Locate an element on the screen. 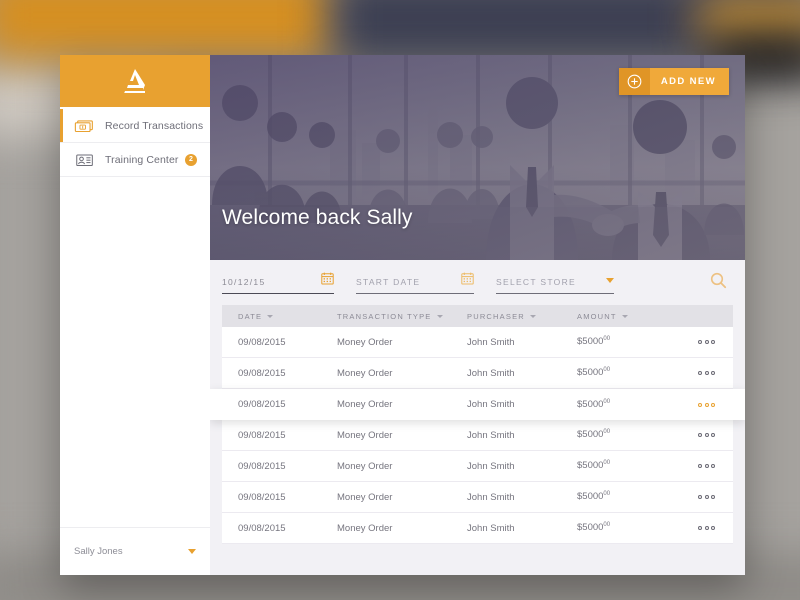 The height and width of the screenshot is (600, 800). search-icon is located at coordinates (718, 280).